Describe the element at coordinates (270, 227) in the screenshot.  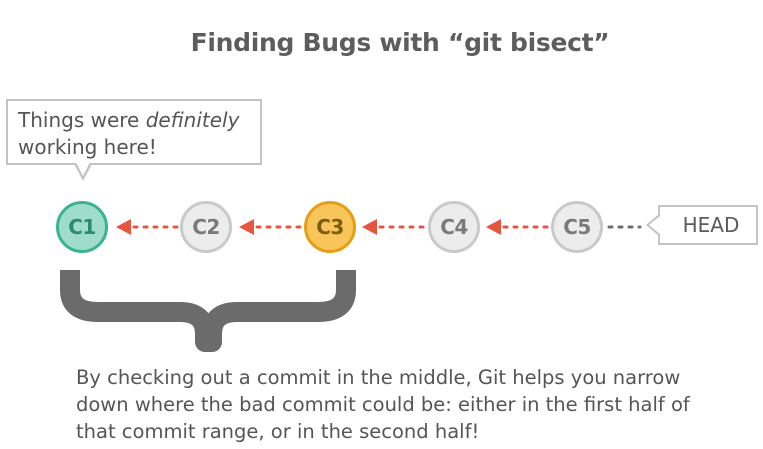
I see `link-c3-c2` at that location.